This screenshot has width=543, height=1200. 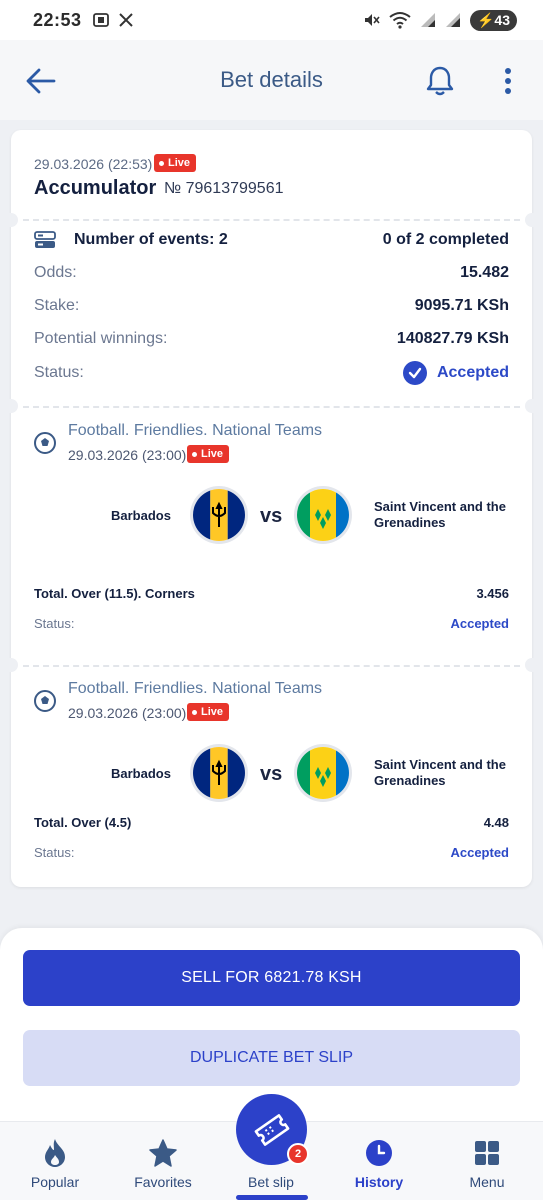 What do you see at coordinates (271, 822) in the screenshot?
I see `event-2-market-row: Total. Over (4.5) 4.48` at bounding box center [271, 822].